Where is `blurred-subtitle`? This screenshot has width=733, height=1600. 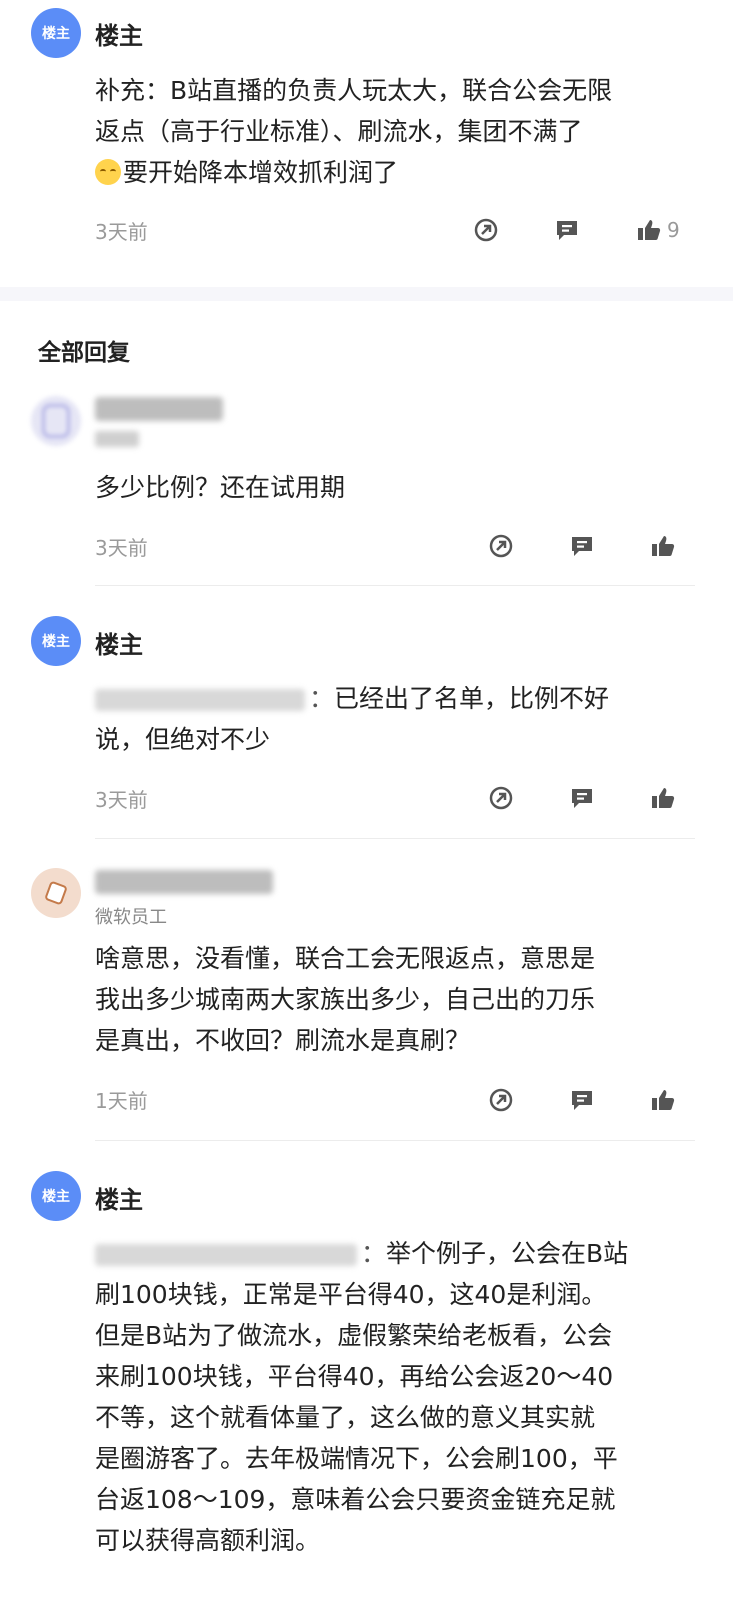
blurred-subtitle is located at coordinates (117, 439).